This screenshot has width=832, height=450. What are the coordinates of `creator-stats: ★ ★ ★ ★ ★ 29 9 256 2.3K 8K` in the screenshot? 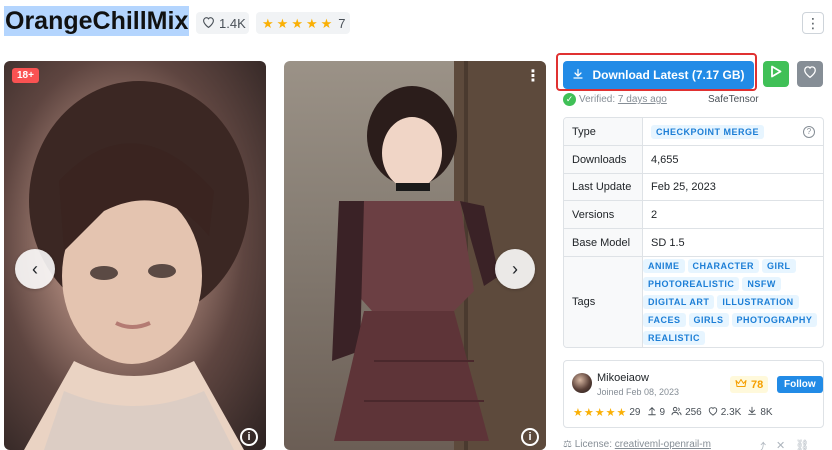 It's located at (673, 412).